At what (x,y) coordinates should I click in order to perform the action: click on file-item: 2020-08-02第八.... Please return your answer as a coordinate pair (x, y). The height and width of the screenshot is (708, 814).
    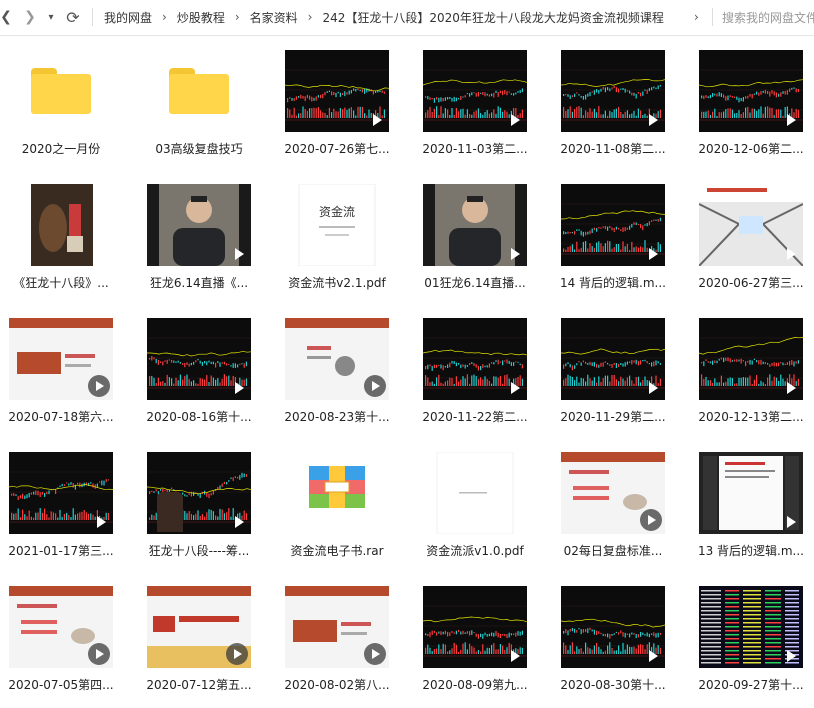
    Looking at the image, I should click on (341, 637).